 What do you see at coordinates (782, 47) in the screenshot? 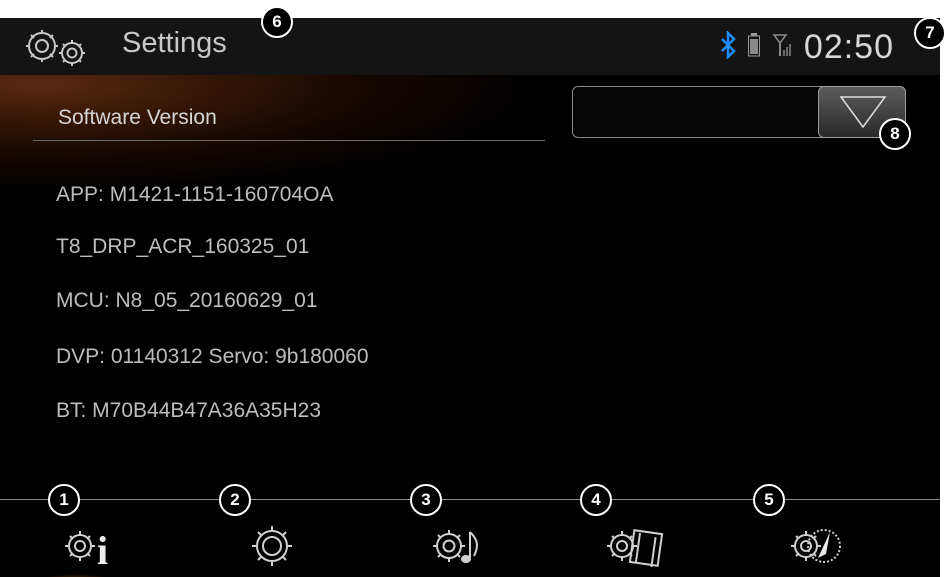
I see `signal-icon` at bounding box center [782, 47].